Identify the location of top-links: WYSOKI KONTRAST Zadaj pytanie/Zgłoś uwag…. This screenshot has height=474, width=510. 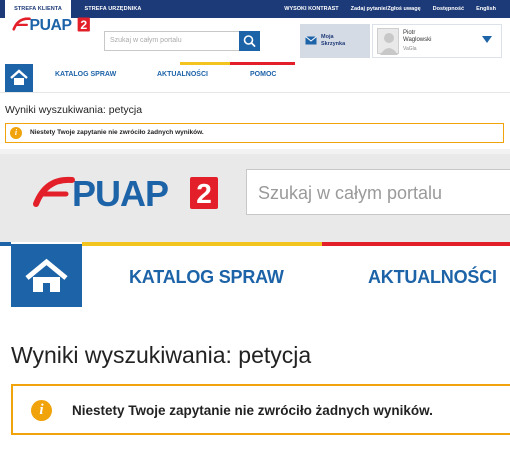
(390, 9).